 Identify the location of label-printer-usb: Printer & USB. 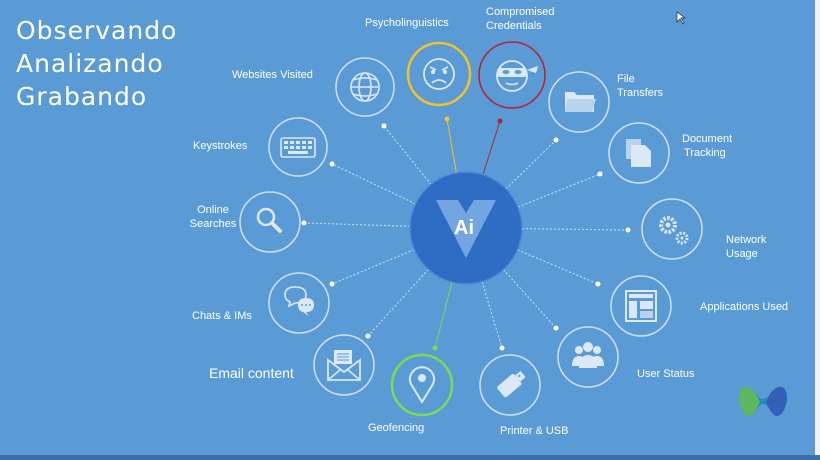
(534, 431).